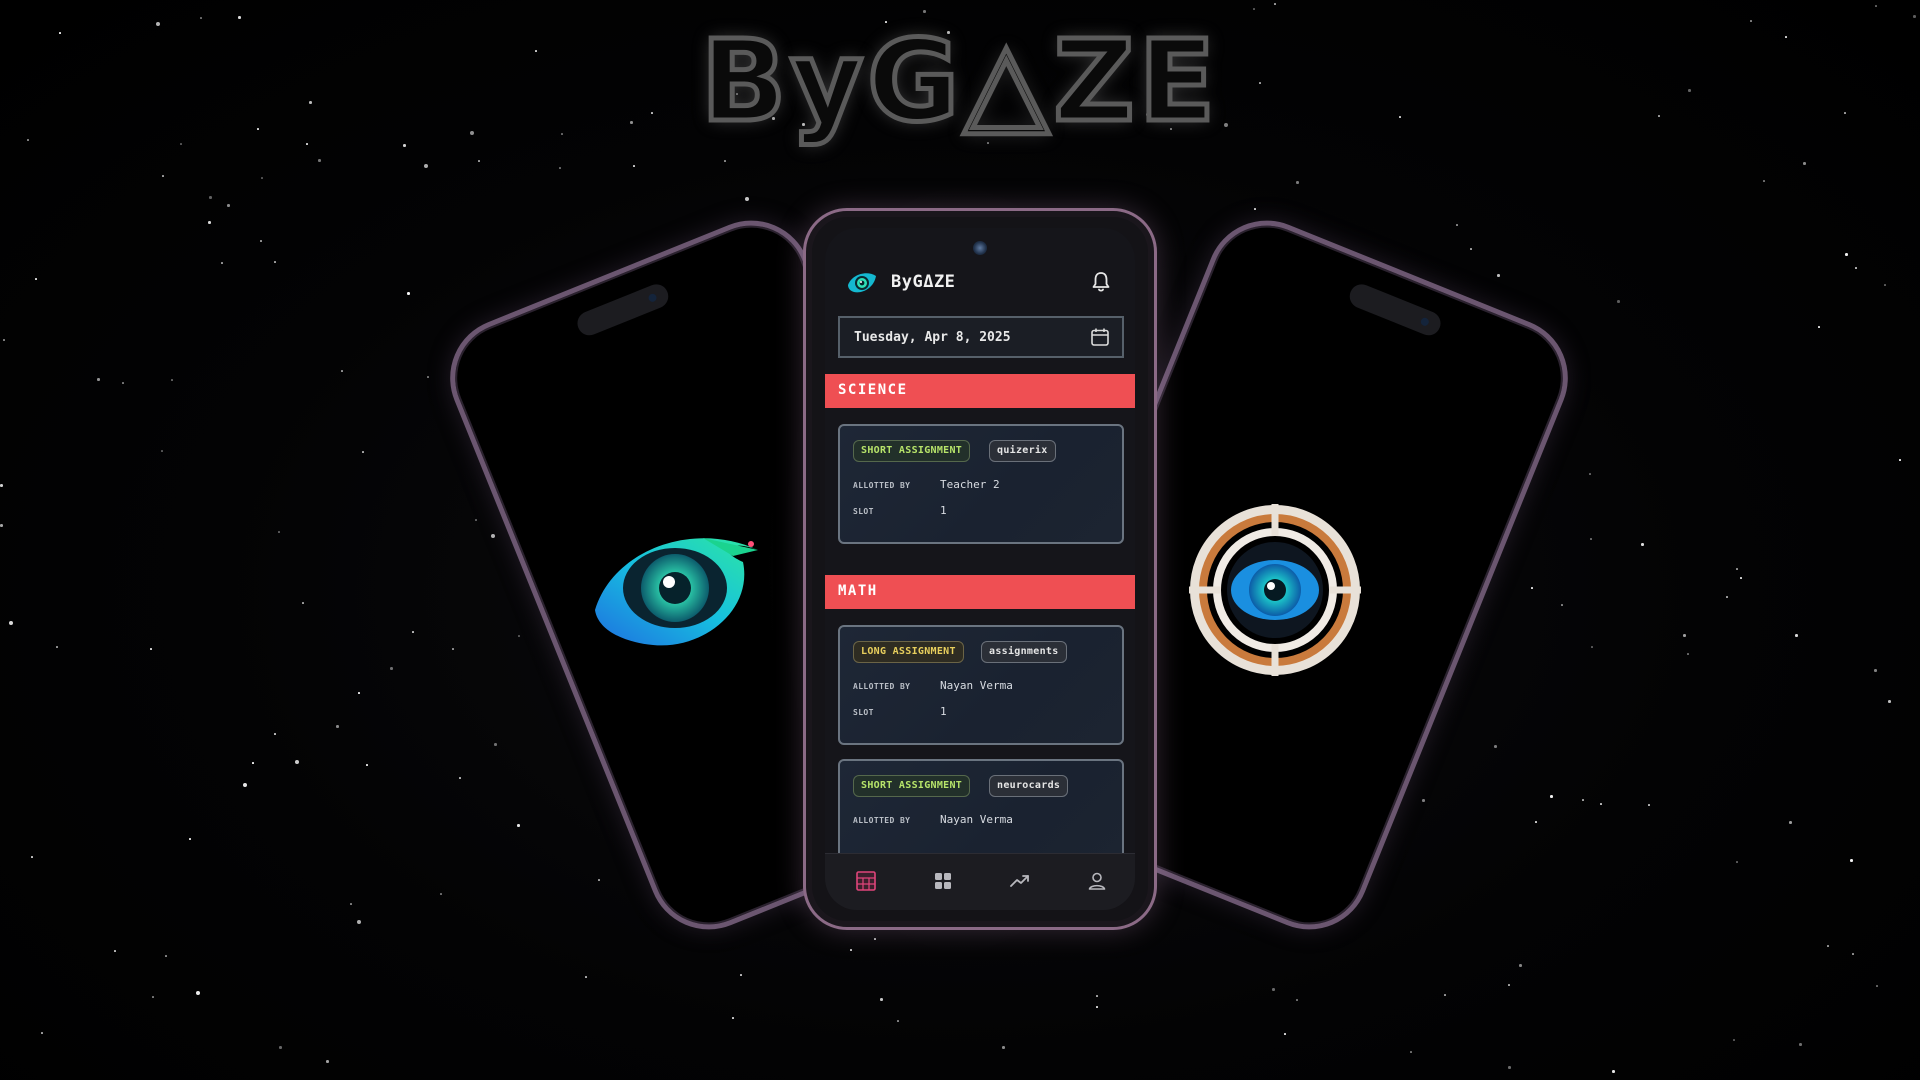 This screenshot has width=1920, height=1080. What do you see at coordinates (980, 391) in the screenshot?
I see `section-header-science: SCIENCE` at bounding box center [980, 391].